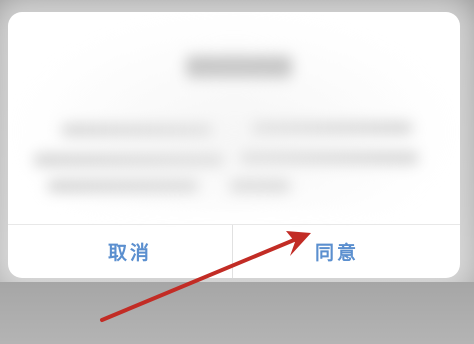  Describe the element at coordinates (337, 253) in the screenshot. I see `agree-button-label: 同意` at that location.